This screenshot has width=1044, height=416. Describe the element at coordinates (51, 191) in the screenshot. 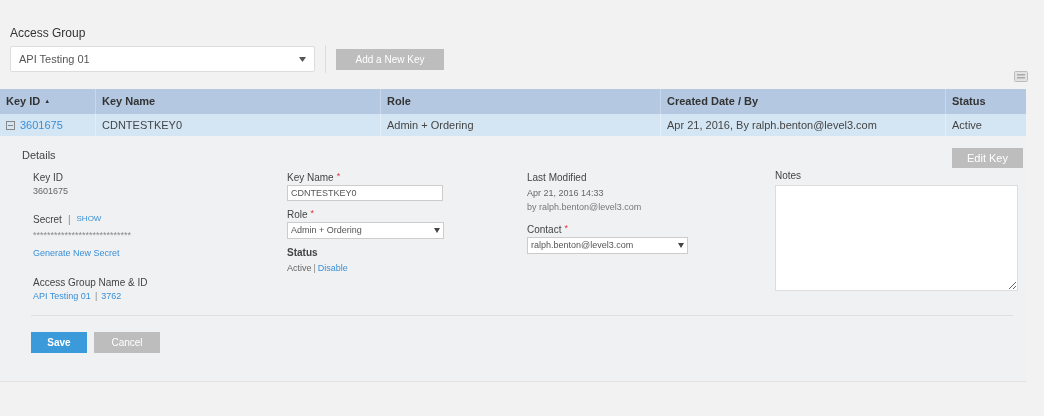

I see `field-value: 3601675` at that location.